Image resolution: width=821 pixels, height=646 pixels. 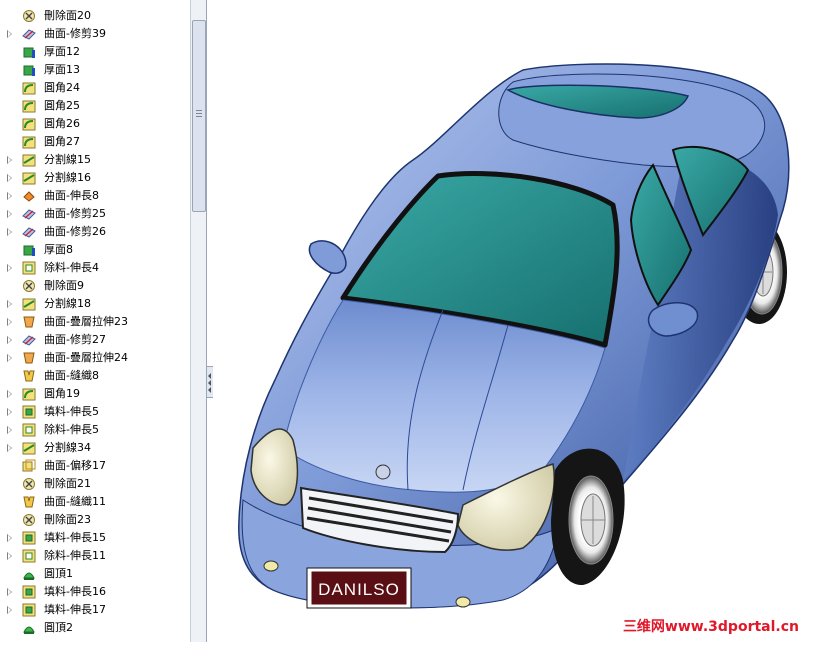 I want to click on feature-tree-item: 圓角27, so click(x=95, y=142).